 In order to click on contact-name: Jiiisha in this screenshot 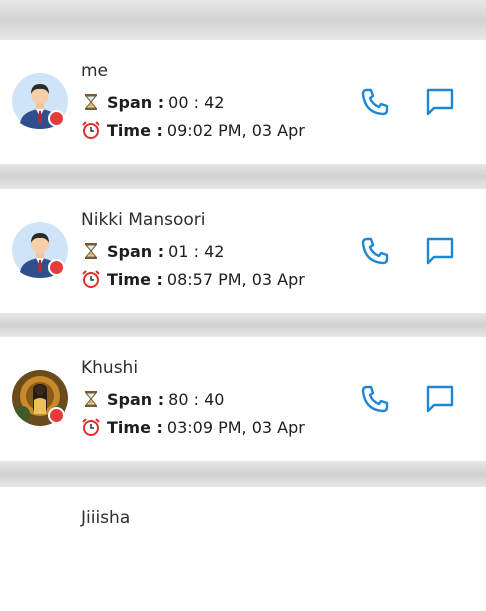, I will do `click(106, 518)`.